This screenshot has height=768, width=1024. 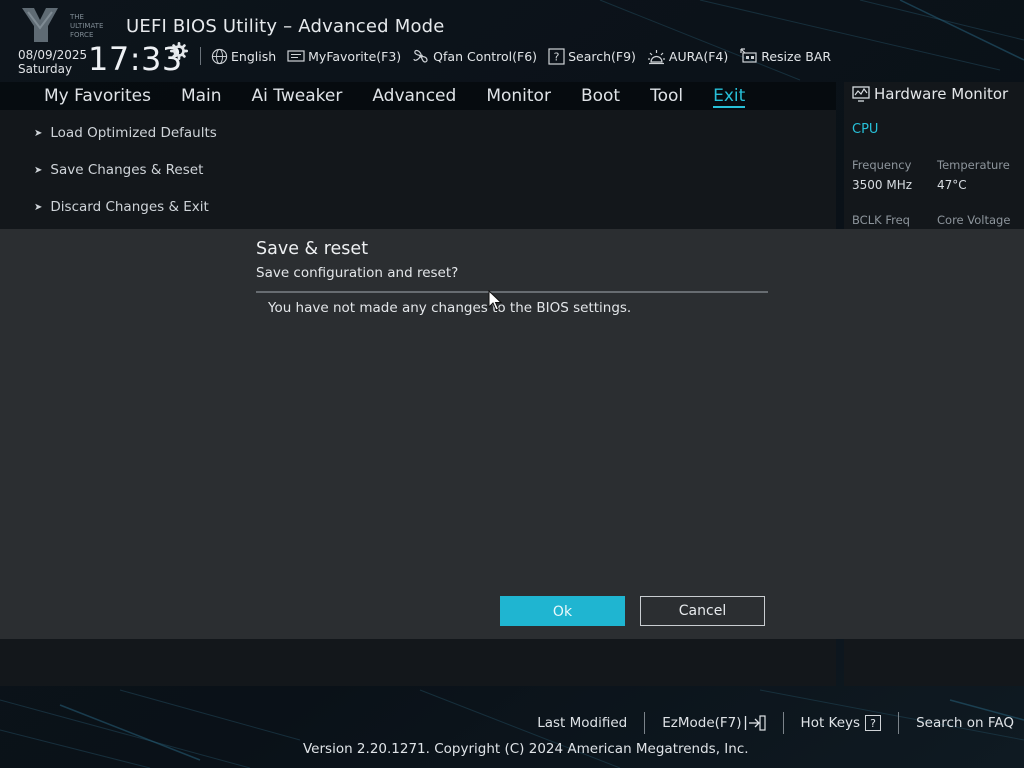 What do you see at coordinates (941, 94) in the screenshot?
I see `hardware-monitor-label: Hardware Monitor` at bounding box center [941, 94].